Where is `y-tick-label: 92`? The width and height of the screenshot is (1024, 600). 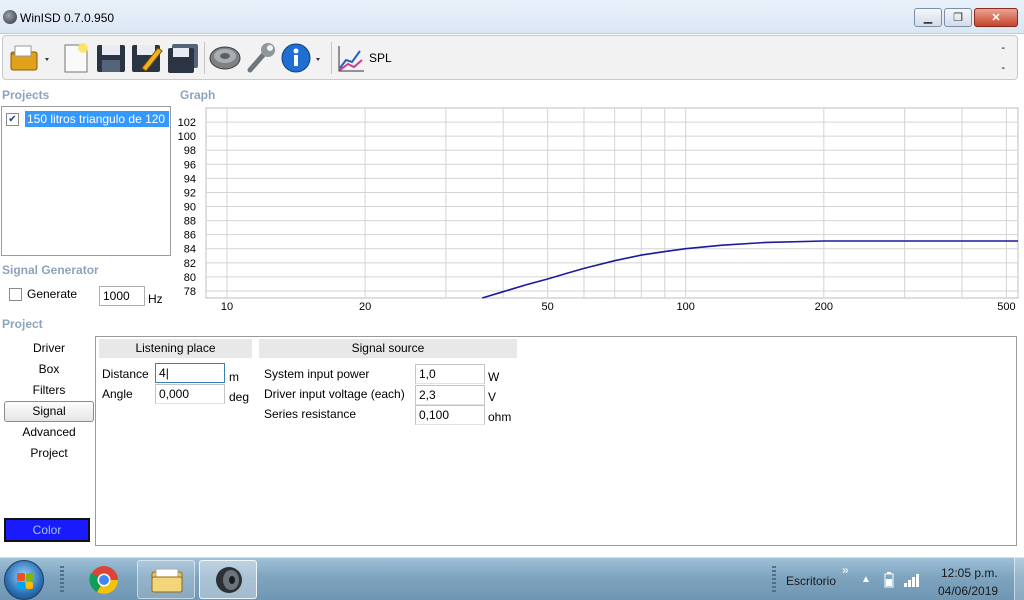 y-tick-label: 92 is located at coordinates (190, 193).